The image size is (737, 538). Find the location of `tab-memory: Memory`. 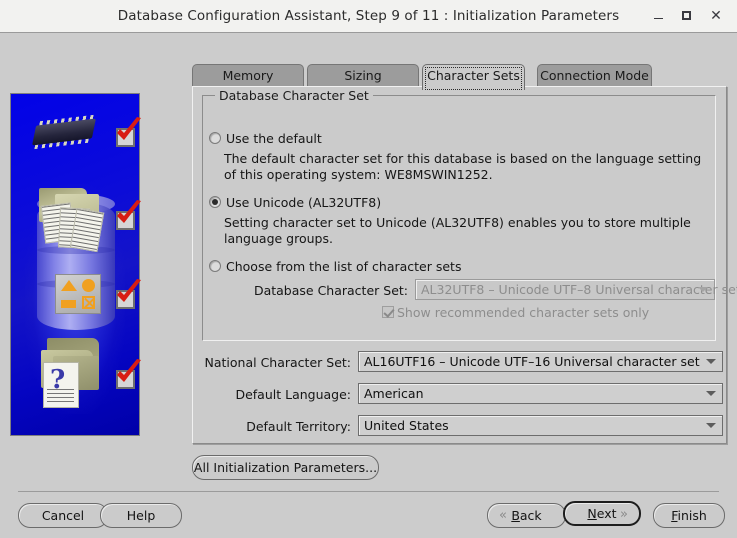

tab-memory: Memory is located at coordinates (248, 75).